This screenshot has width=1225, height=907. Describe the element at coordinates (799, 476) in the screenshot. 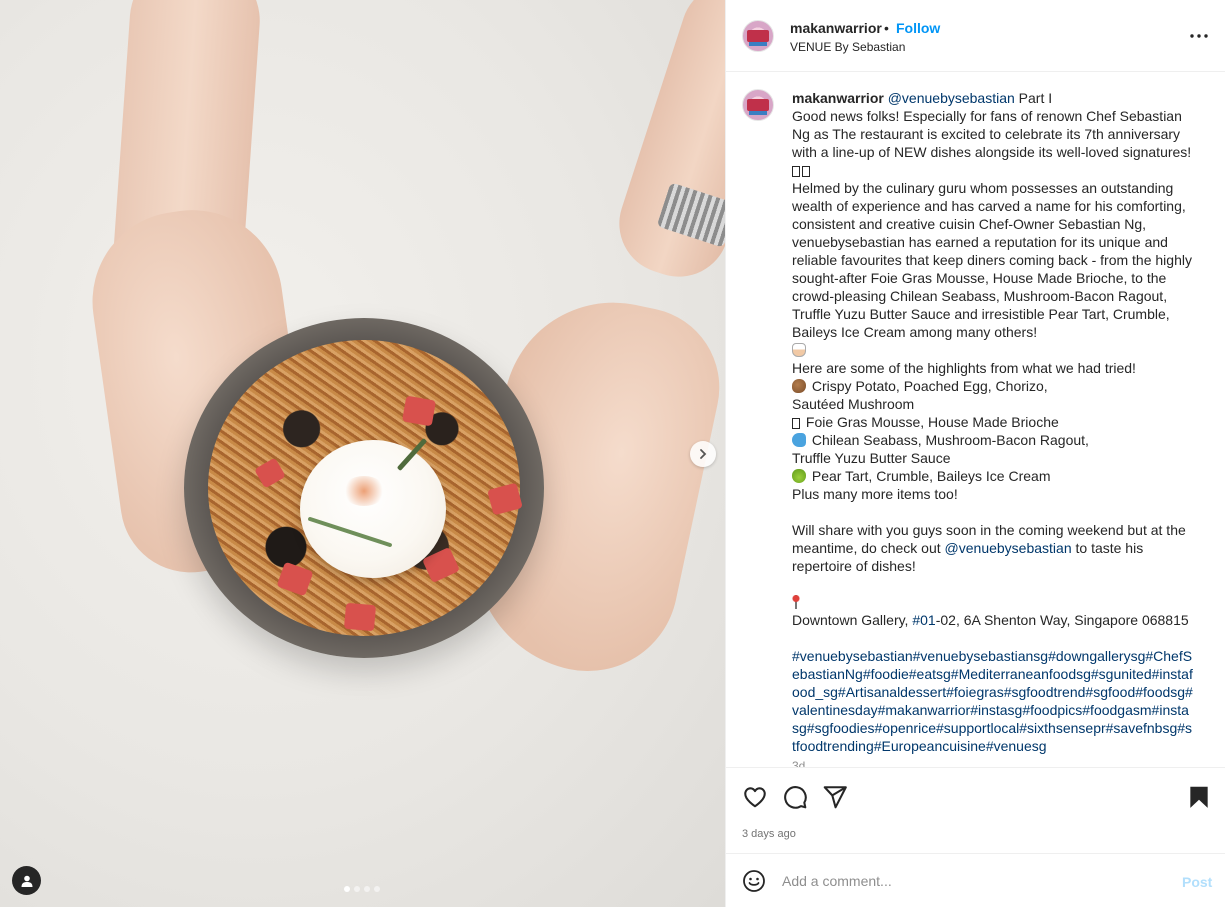

I see `pear-emoji-icon` at that location.